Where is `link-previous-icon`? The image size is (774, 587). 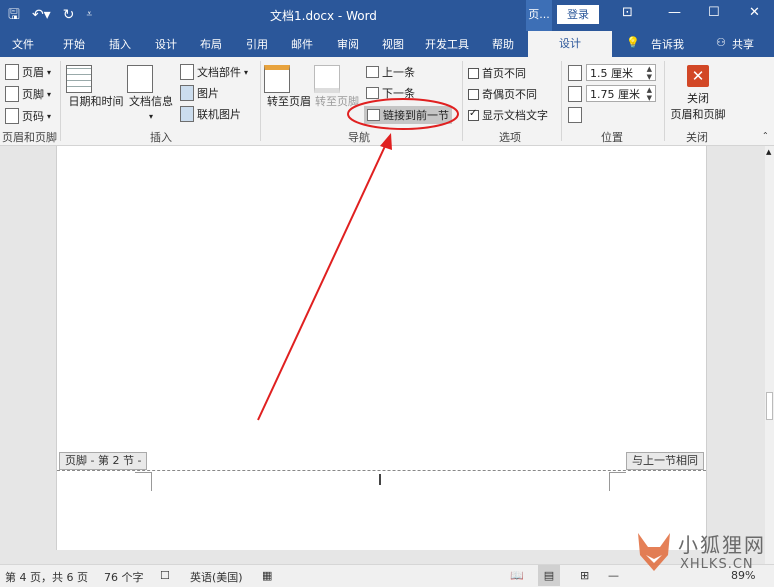
link-previous-icon is located at coordinates (373, 115).